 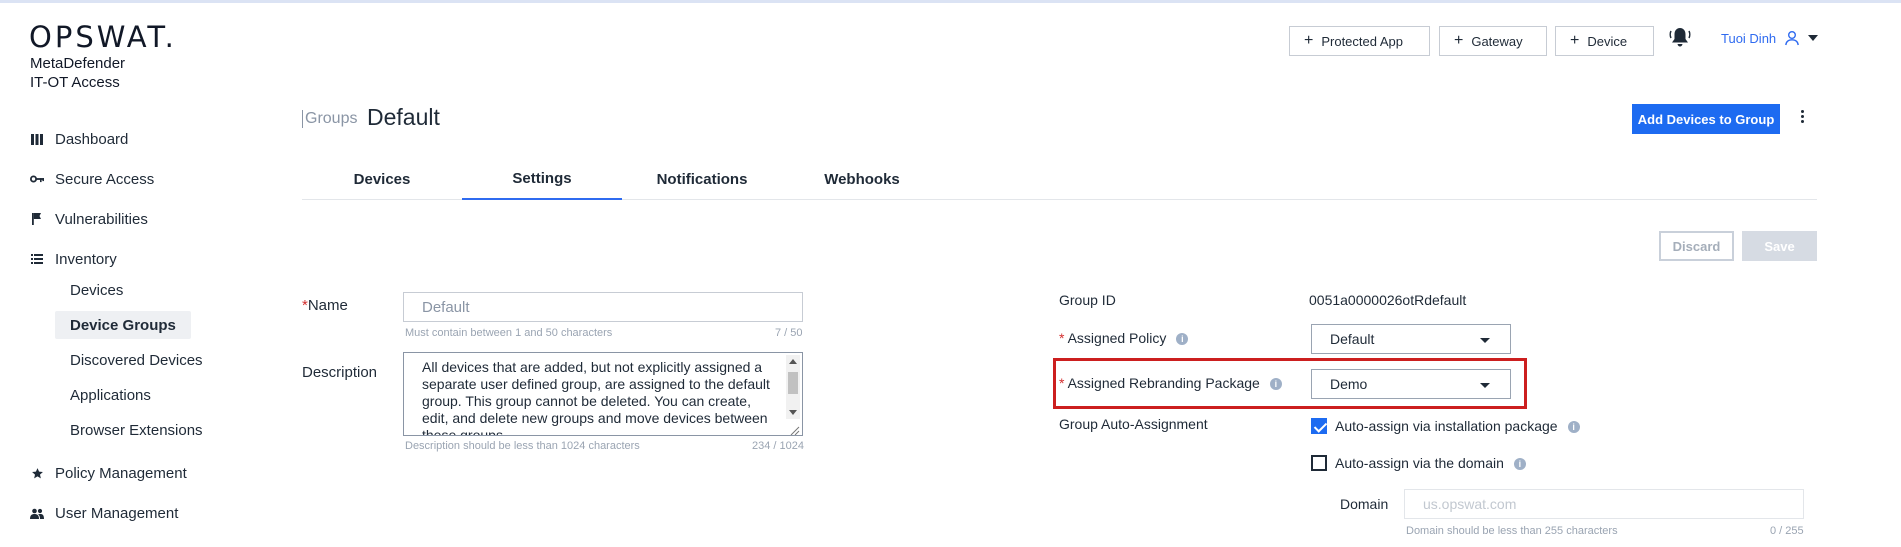 I want to click on add-protected-app-button: + Protected App, so click(x=1359, y=41).